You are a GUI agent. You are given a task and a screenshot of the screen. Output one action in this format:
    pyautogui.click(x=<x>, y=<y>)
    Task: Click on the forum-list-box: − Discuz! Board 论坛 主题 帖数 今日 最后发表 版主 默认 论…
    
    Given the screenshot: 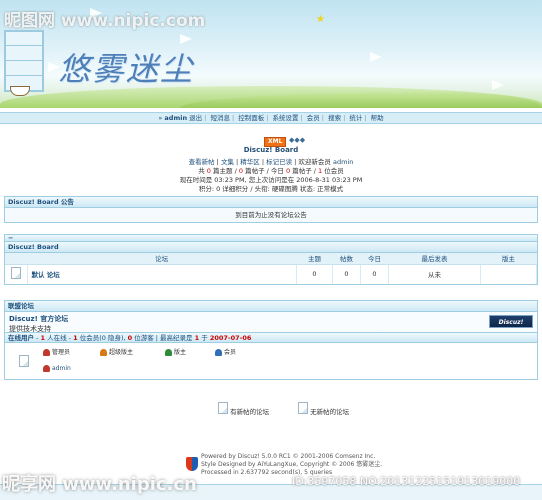 What is the action you would take?
    pyautogui.click(x=271, y=259)
    